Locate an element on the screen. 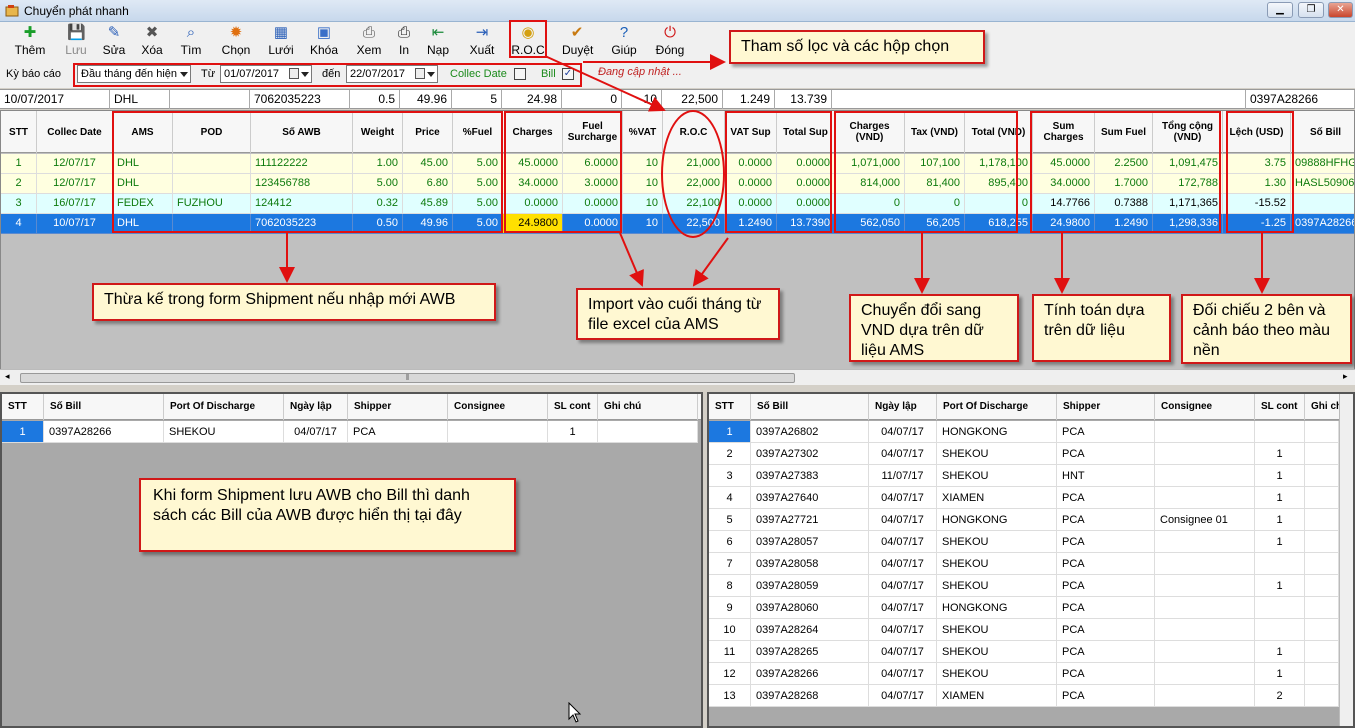  table-row: 1 0397A26802 04/07/17 HONGKONG PCA is located at coordinates (1024, 432).